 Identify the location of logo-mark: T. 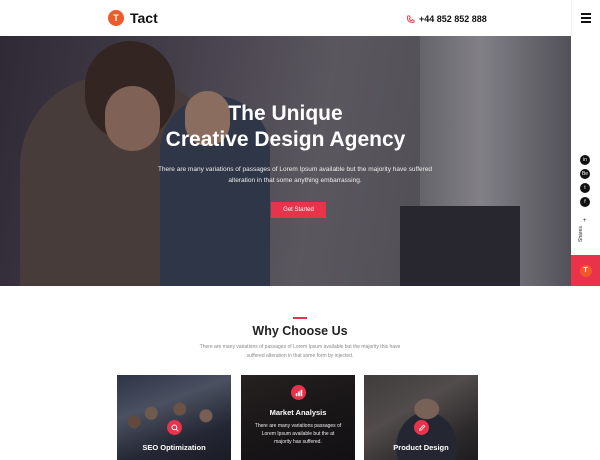
(116, 18).